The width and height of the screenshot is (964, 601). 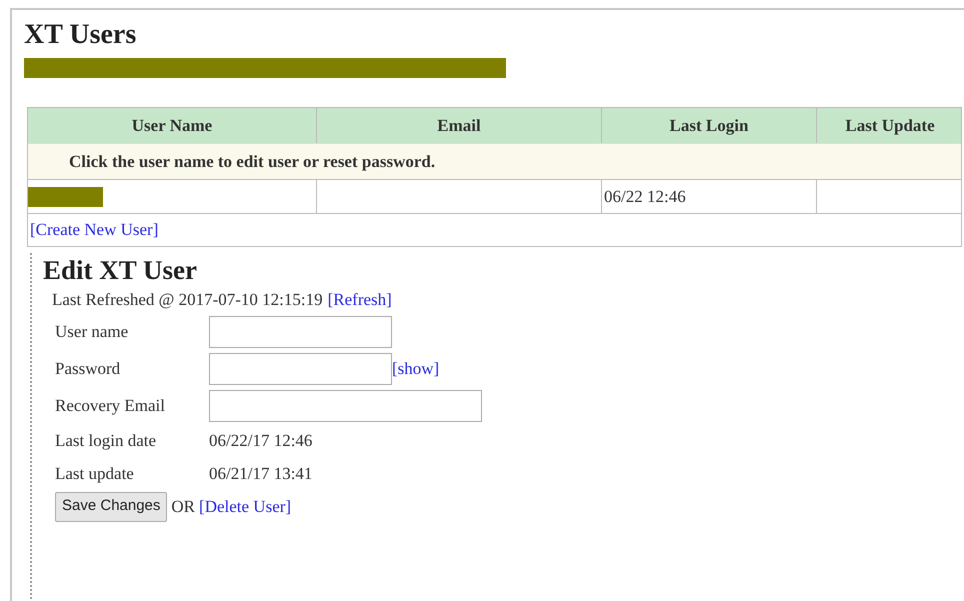 What do you see at coordinates (110, 406) in the screenshot?
I see `field-label: Recovery Email` at bounding box center [110, 406].